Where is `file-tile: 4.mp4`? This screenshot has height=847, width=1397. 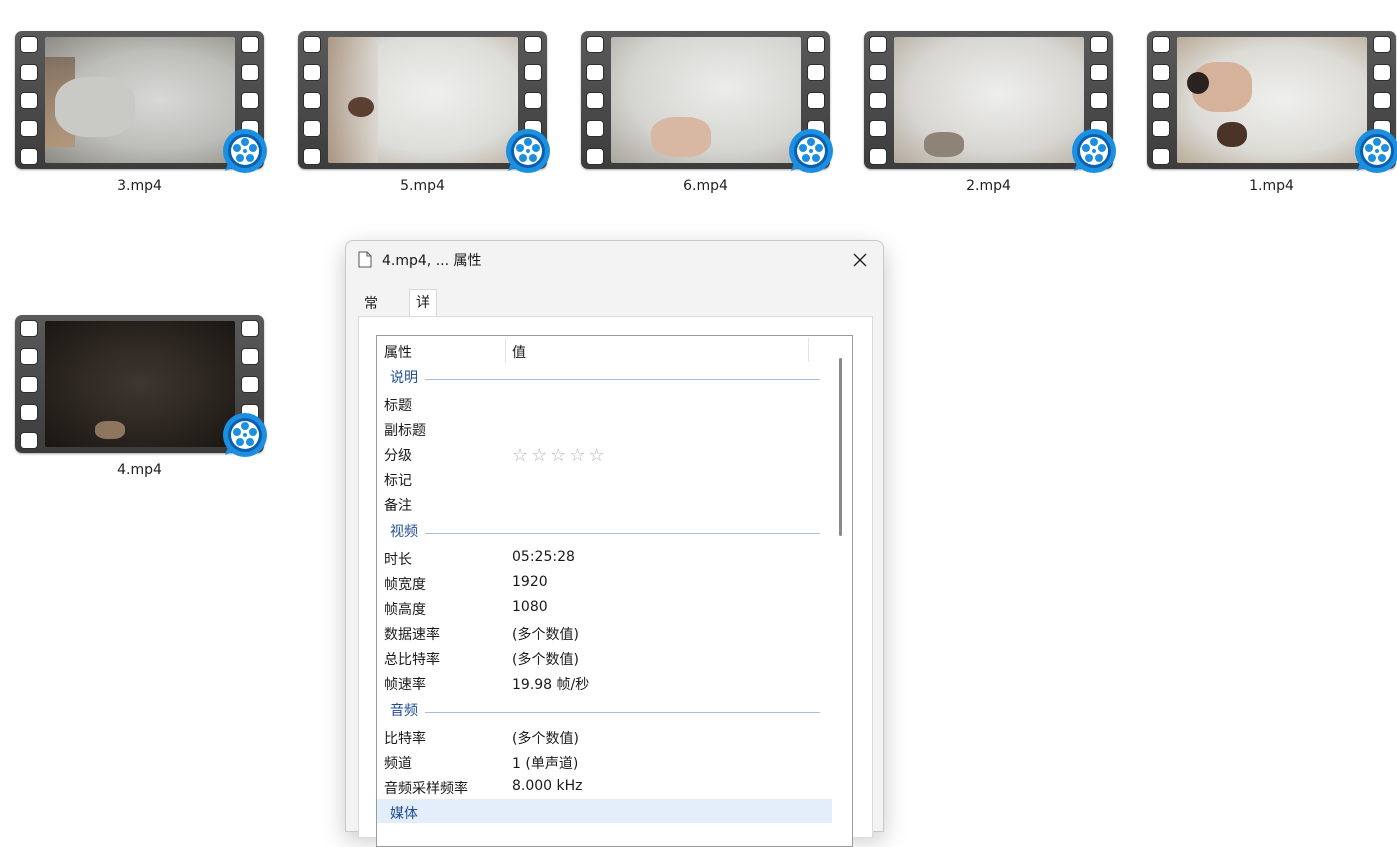 file-tile: 4.mp4 is located at coordinates (133, 381).